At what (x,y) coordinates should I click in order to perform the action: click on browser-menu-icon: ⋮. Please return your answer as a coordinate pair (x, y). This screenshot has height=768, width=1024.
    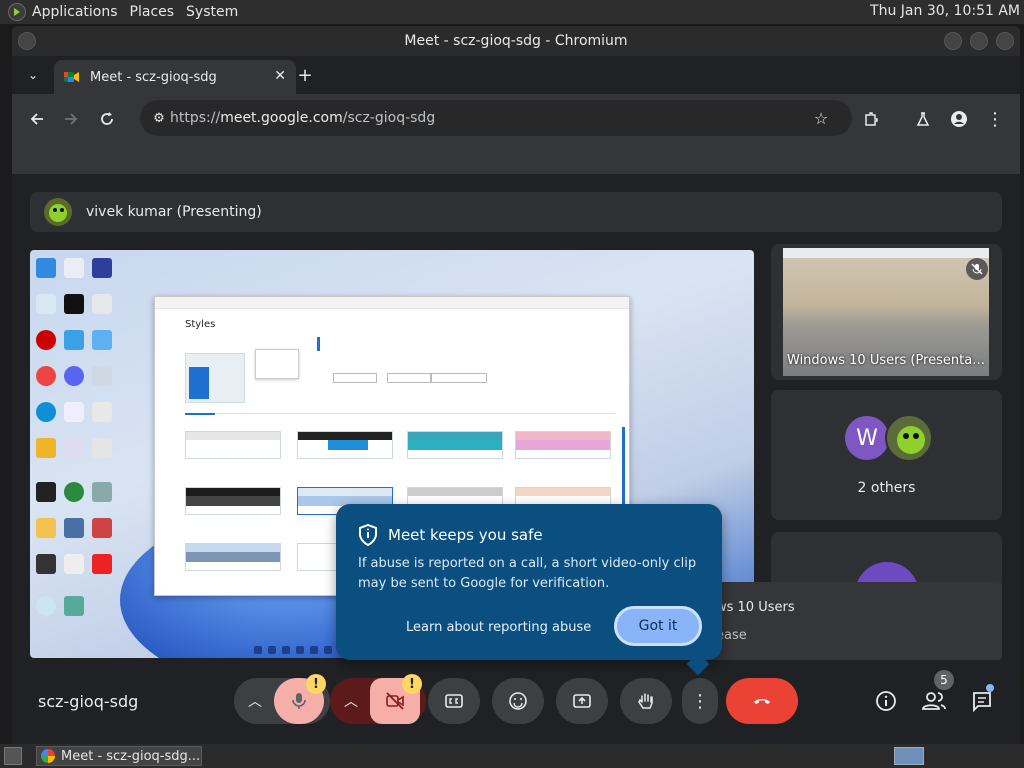
    Looking at the image, I should click on (995, 119).